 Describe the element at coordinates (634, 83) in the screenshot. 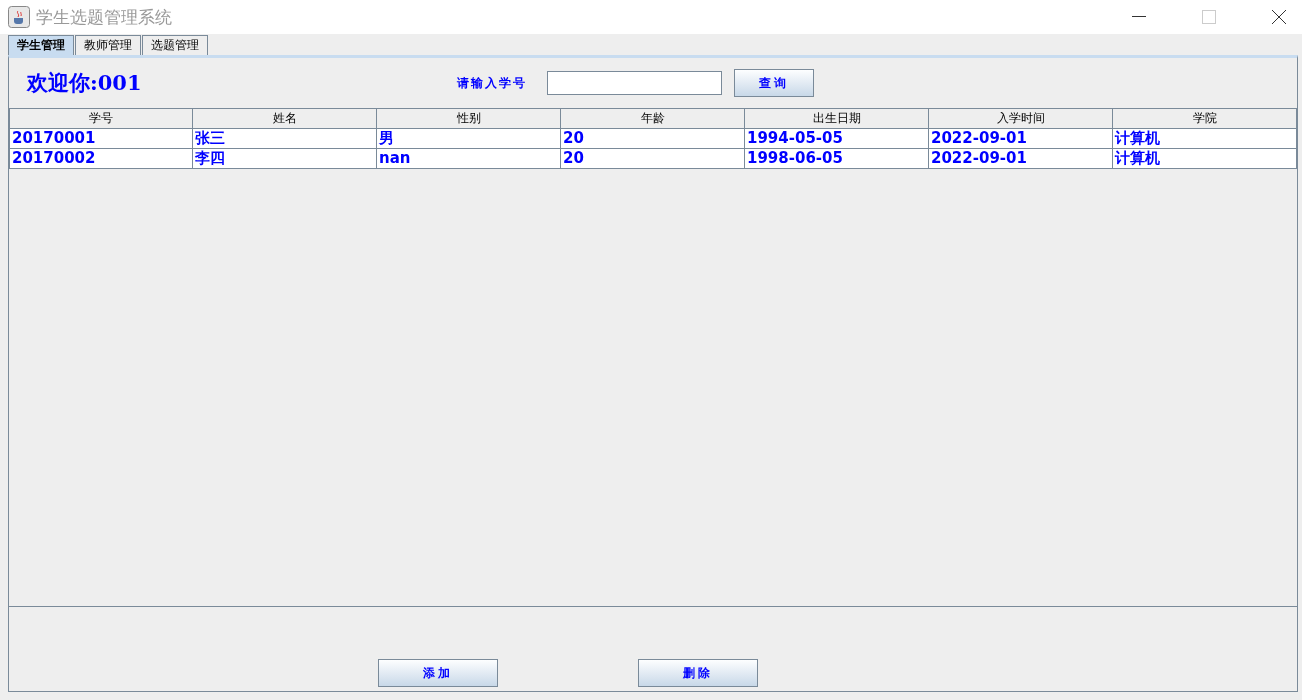

I see `student-id-field` at that location.